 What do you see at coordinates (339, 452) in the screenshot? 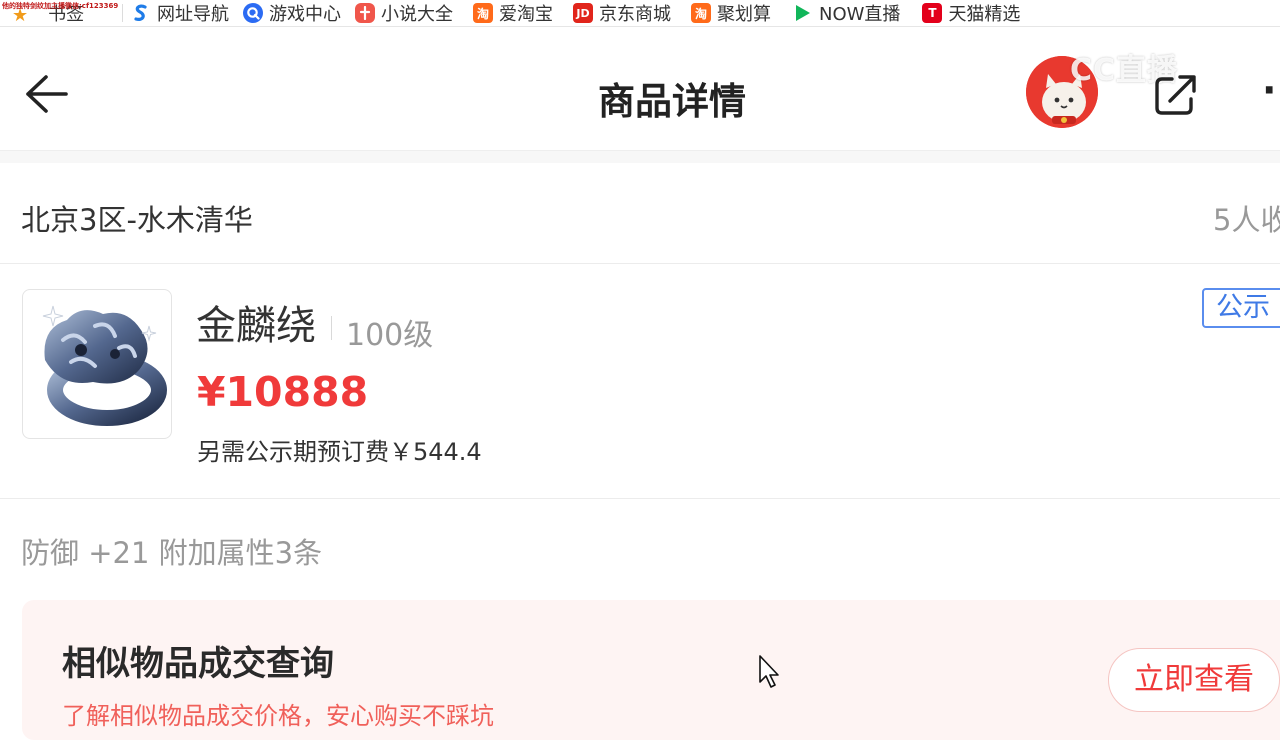
I see `item-fee: 另需公示期预订费￥544.4` at bounding box center [339, 452].